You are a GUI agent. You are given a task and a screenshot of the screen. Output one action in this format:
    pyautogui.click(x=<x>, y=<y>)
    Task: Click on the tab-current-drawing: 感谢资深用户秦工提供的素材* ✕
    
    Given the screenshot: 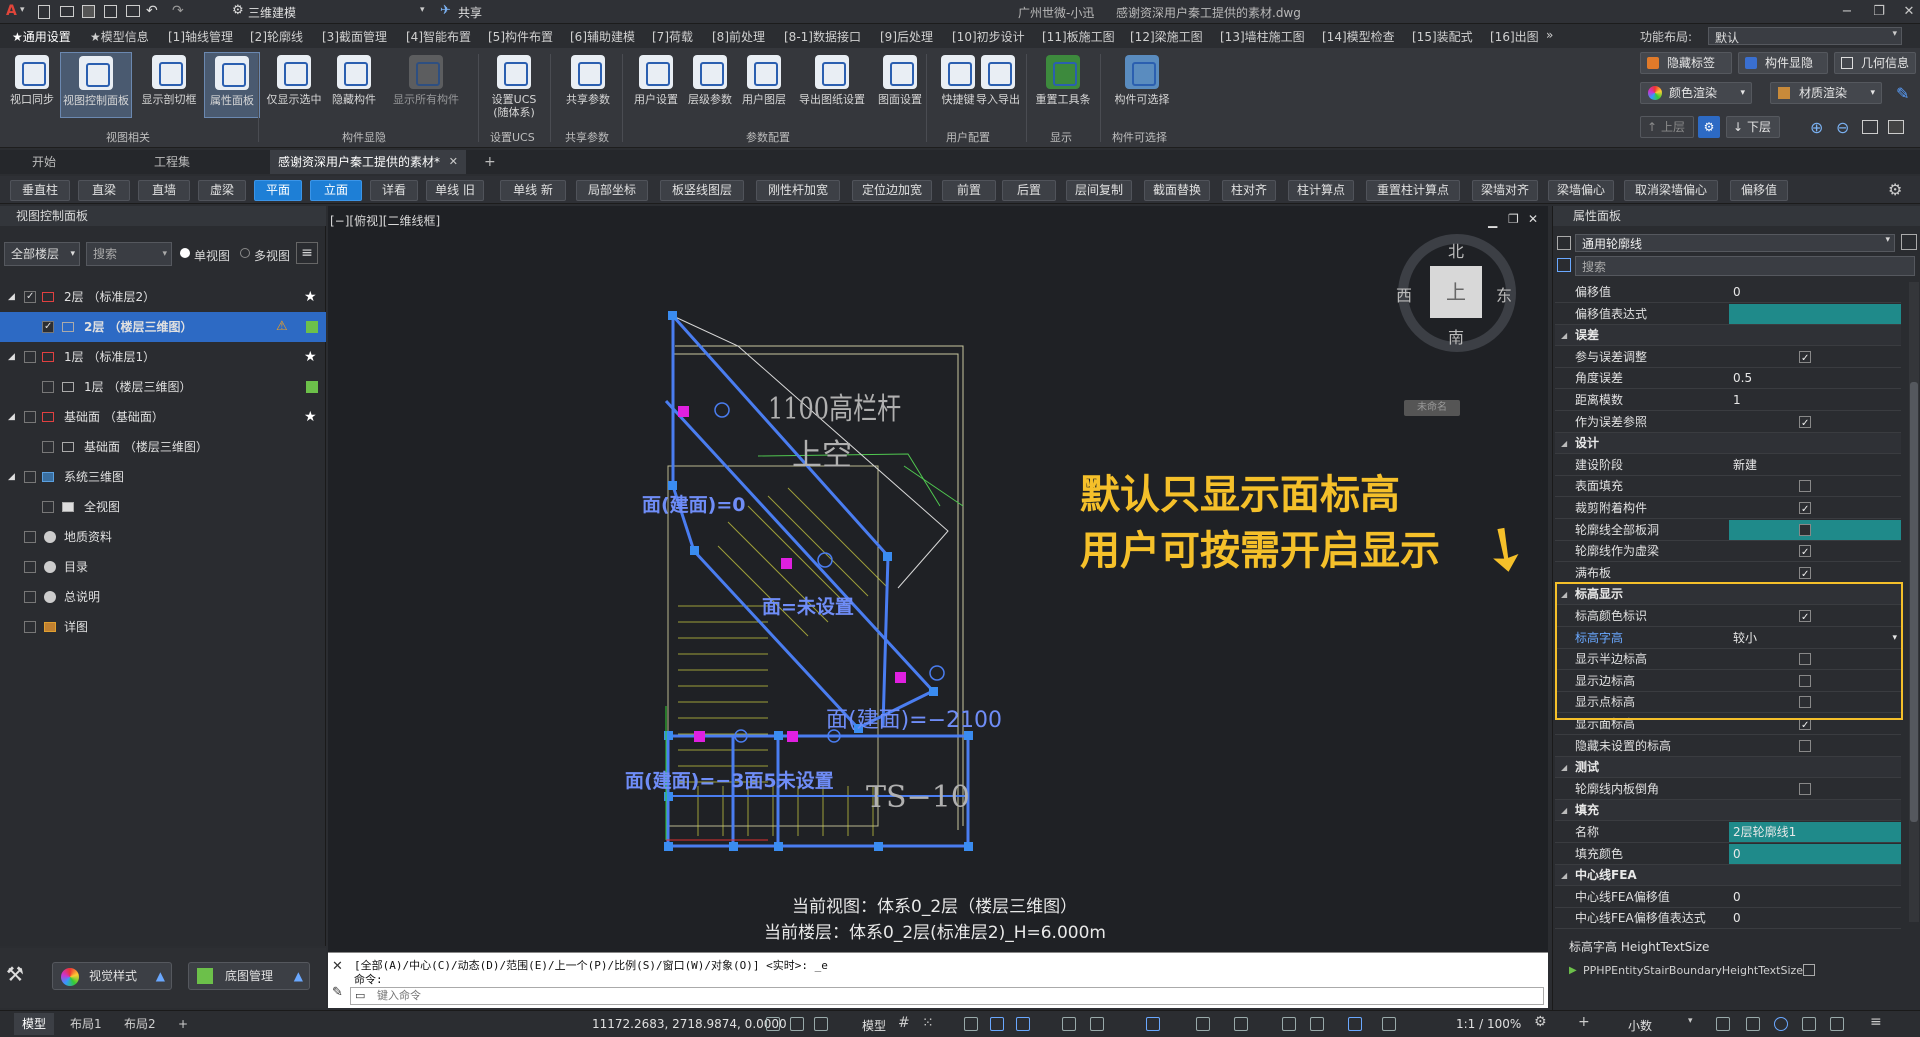 What is the action you would take?
    pyautogui.click(x=368, y=162)
    